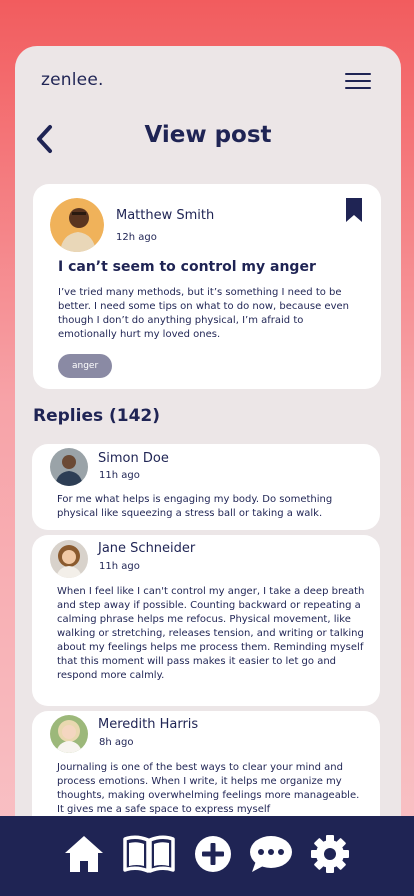 The height and width of the screenshot is (896, 414). Describe the element at coordinates (133, 458) in the screenshot. I see `reply-author-name: Simon Doe` at that location.